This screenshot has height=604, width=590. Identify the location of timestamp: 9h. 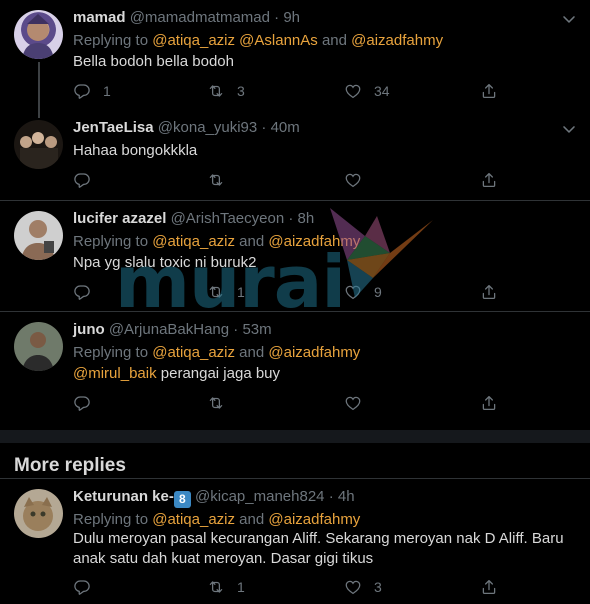
(291, 17).